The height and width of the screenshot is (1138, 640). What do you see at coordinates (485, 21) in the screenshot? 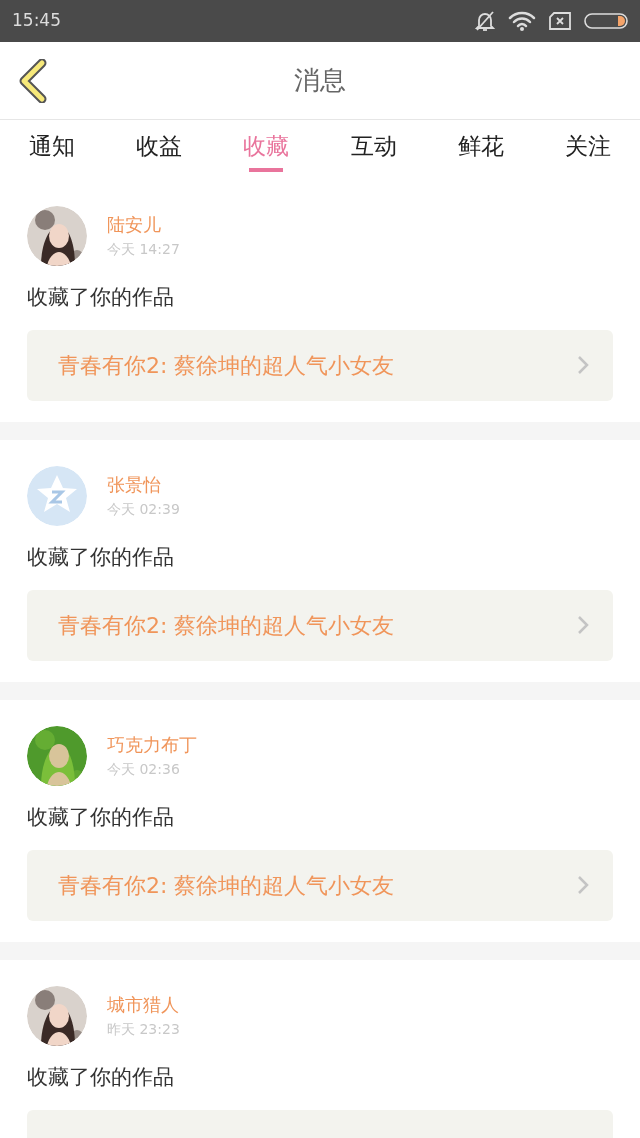
I see `bell-muted-icon` at bounding box center [485, 21].